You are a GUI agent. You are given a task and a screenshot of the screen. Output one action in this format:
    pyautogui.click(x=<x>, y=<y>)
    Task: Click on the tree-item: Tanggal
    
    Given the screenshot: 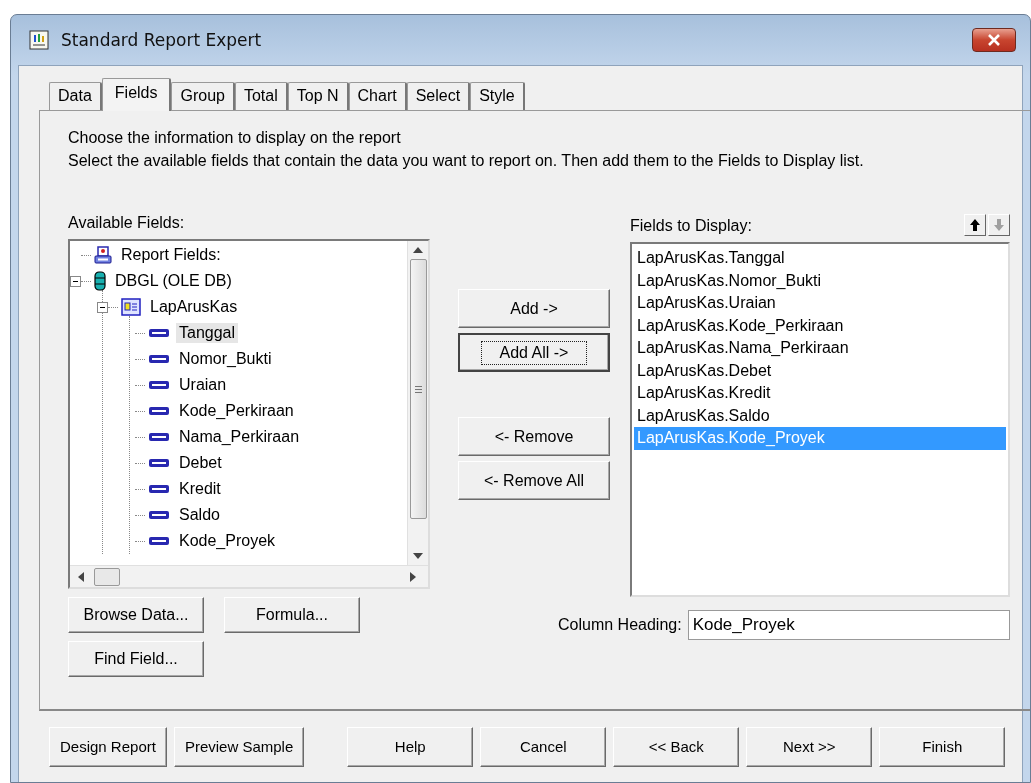 What is the action you would take?
    pyautogui.click(x=207, y=333)
    